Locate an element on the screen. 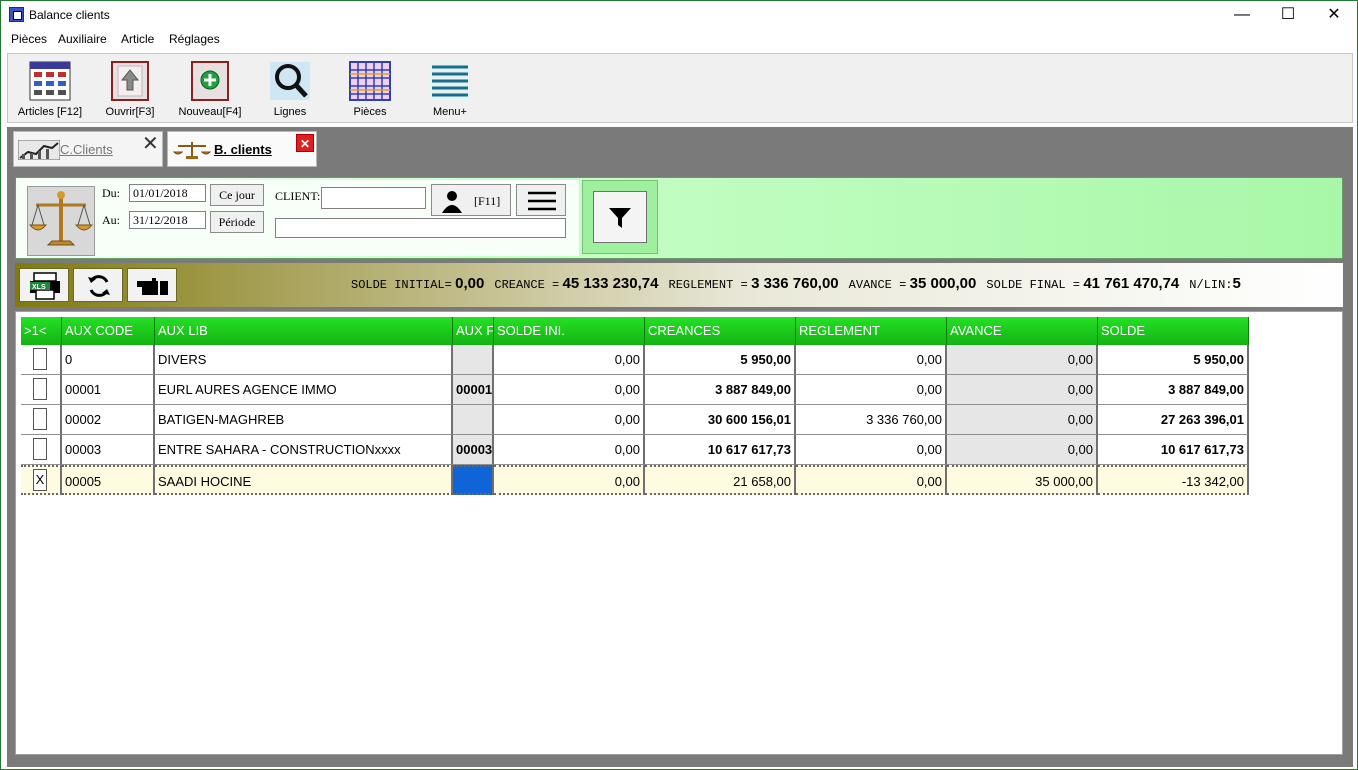 The image size is (1358, 770). ce-jour-button: Ce jour is located at coordinates (237, 195).